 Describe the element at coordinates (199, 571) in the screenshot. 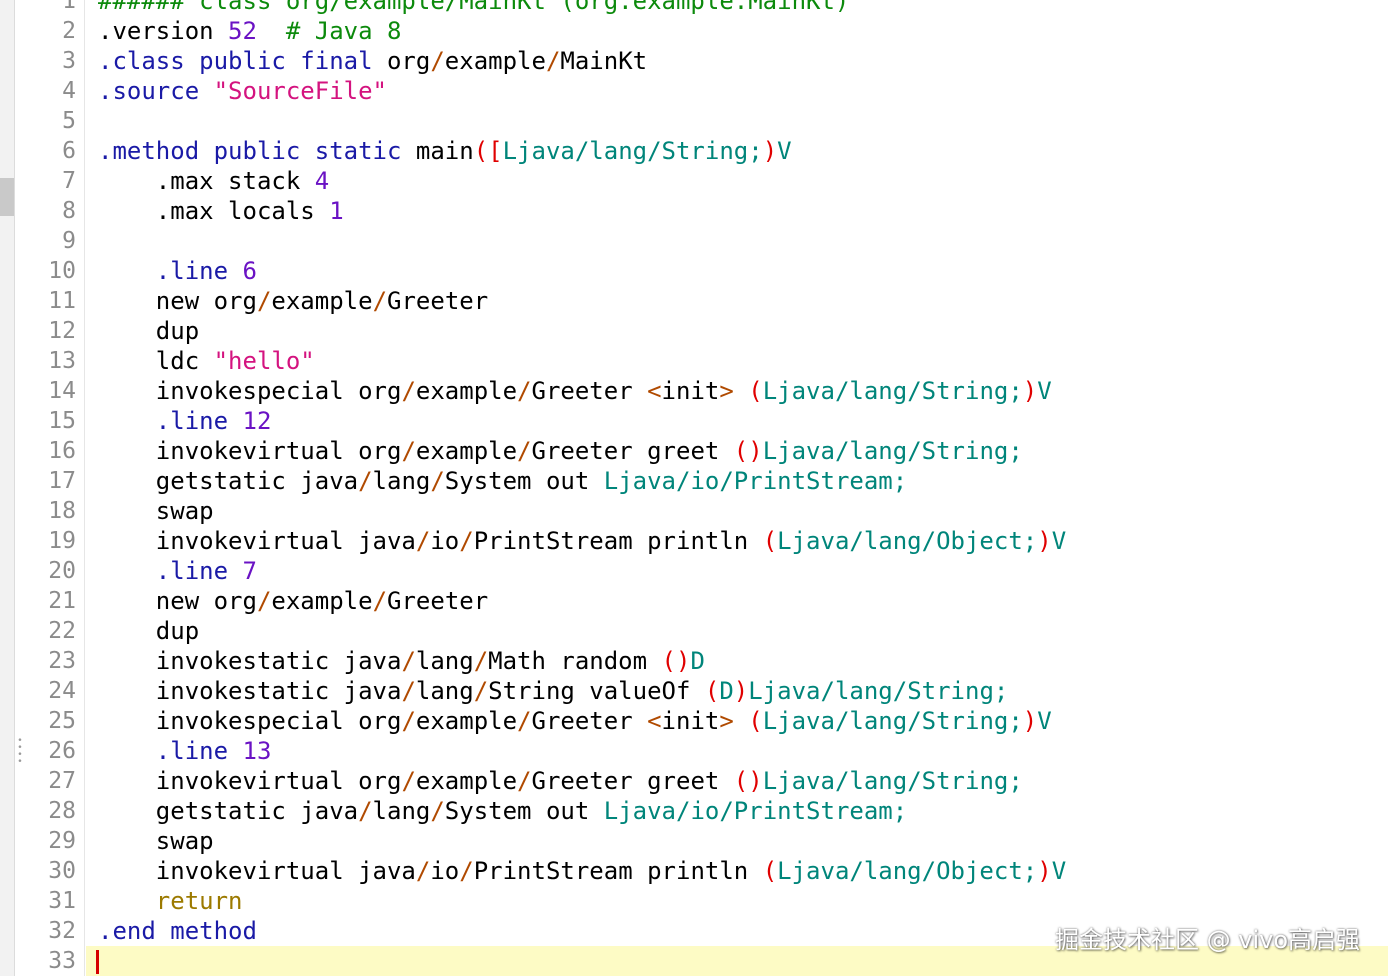

I see `code-token: .line` at that location.